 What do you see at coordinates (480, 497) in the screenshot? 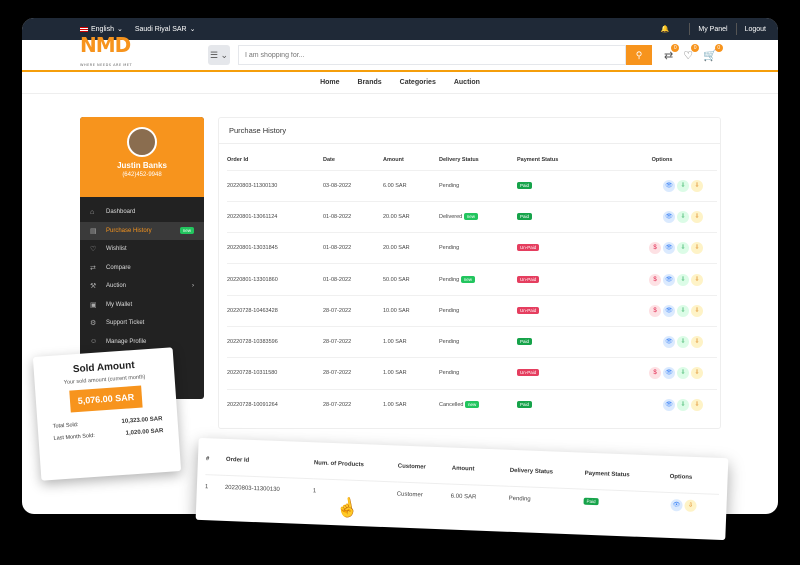
I see `amount: 6.00 SAR` at bounding box center [480, 497].